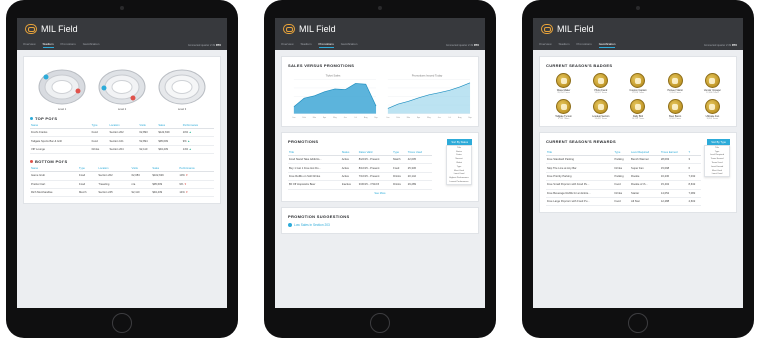  Describe the element at coordinates (429, 118) in the screenshot. I see `x-tick-label: May` at that location.